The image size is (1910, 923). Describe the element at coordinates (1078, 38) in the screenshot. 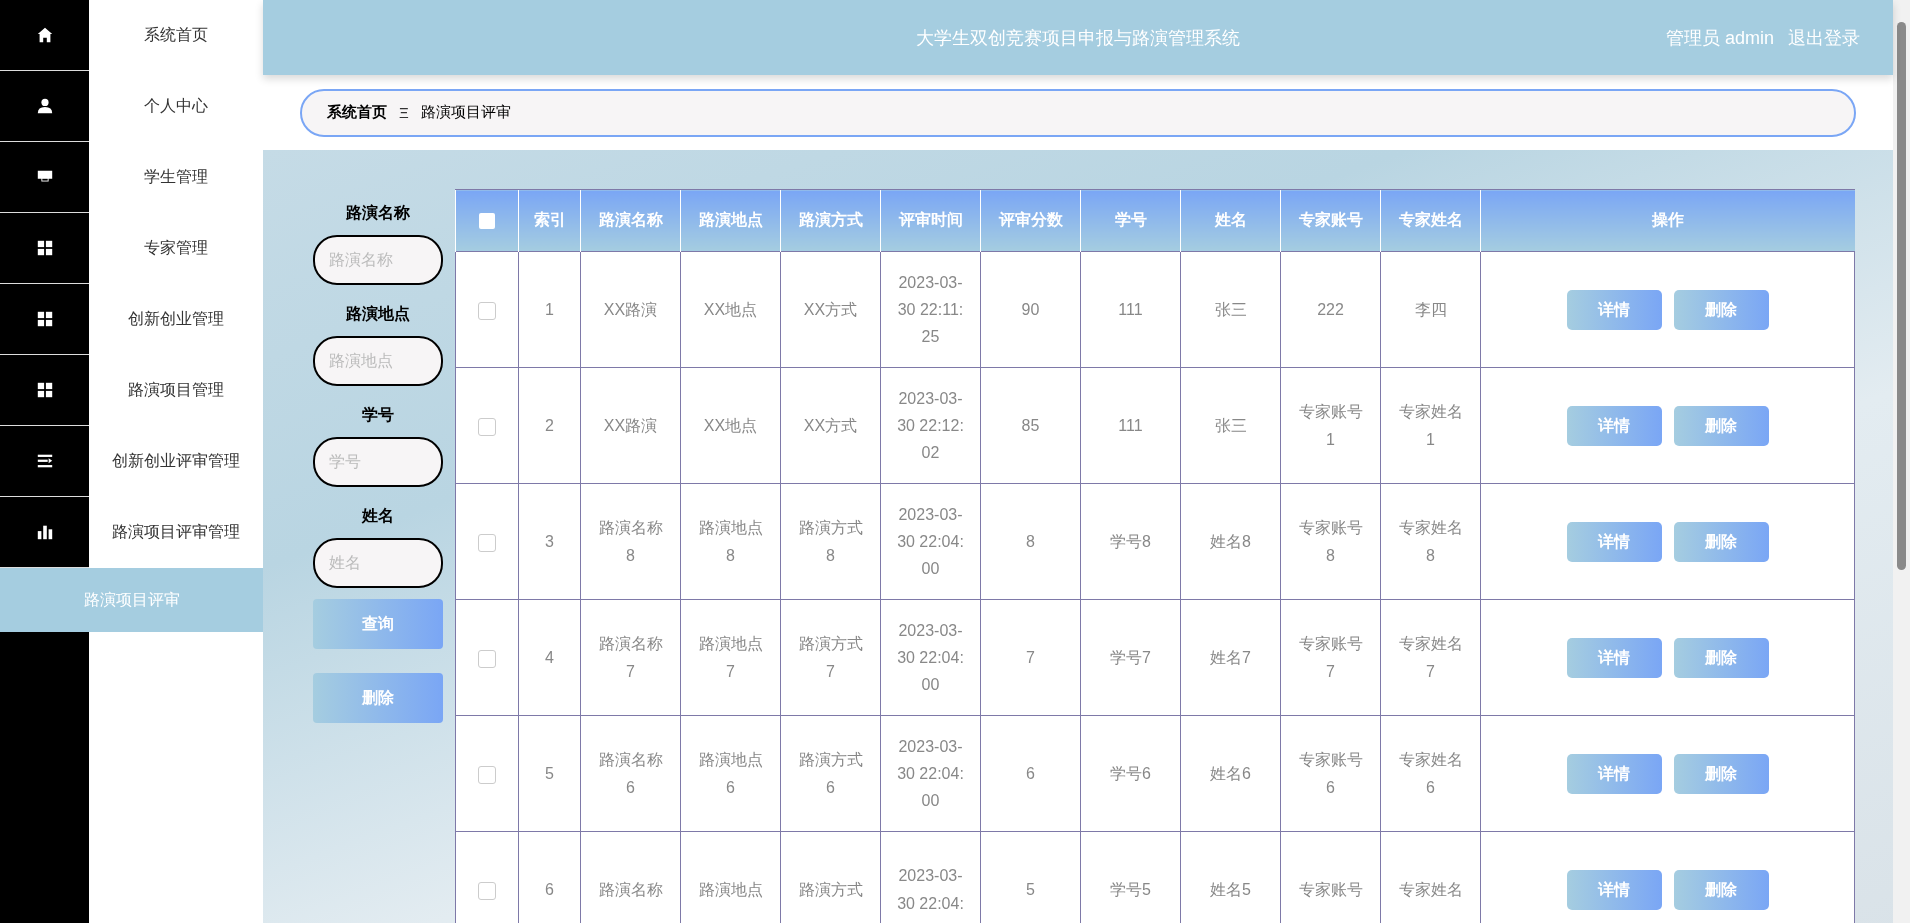

I see `app-title: 大学生双创竞赛项目申报与路演管理系统` at that location.